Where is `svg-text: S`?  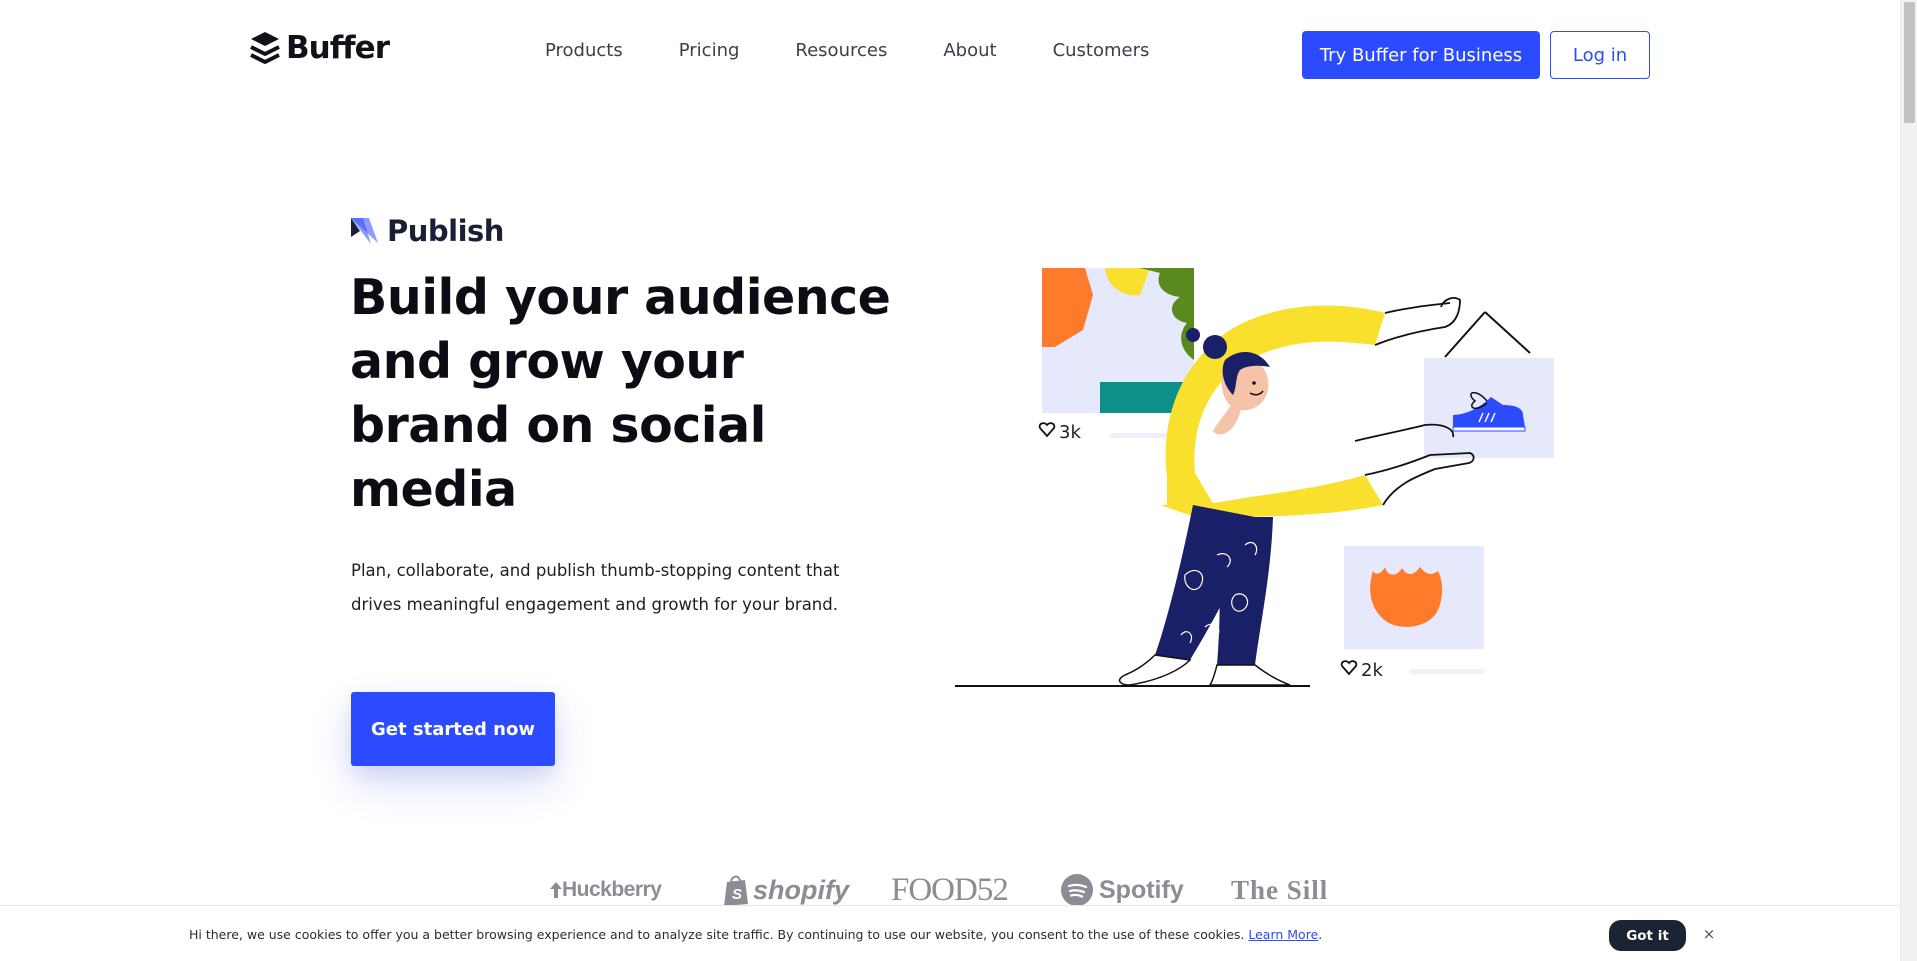 svg-text: S is located at coordinates (737, 894).